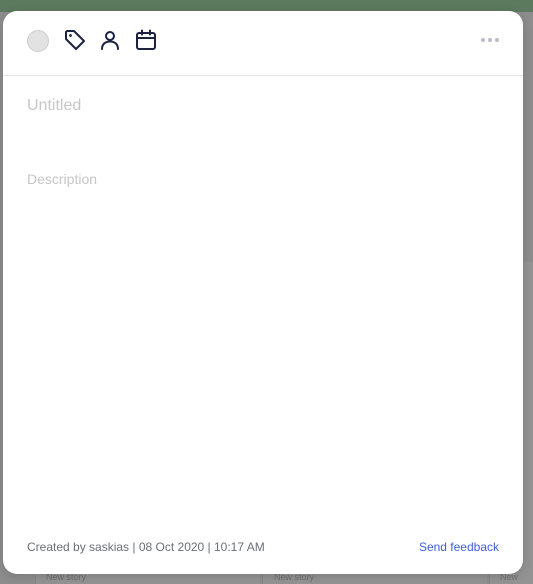  What do you see at coordinates (459, 547) in the screenshot?
I see `send-feedback-link: Send feedback` at bounding box center [459, 547].